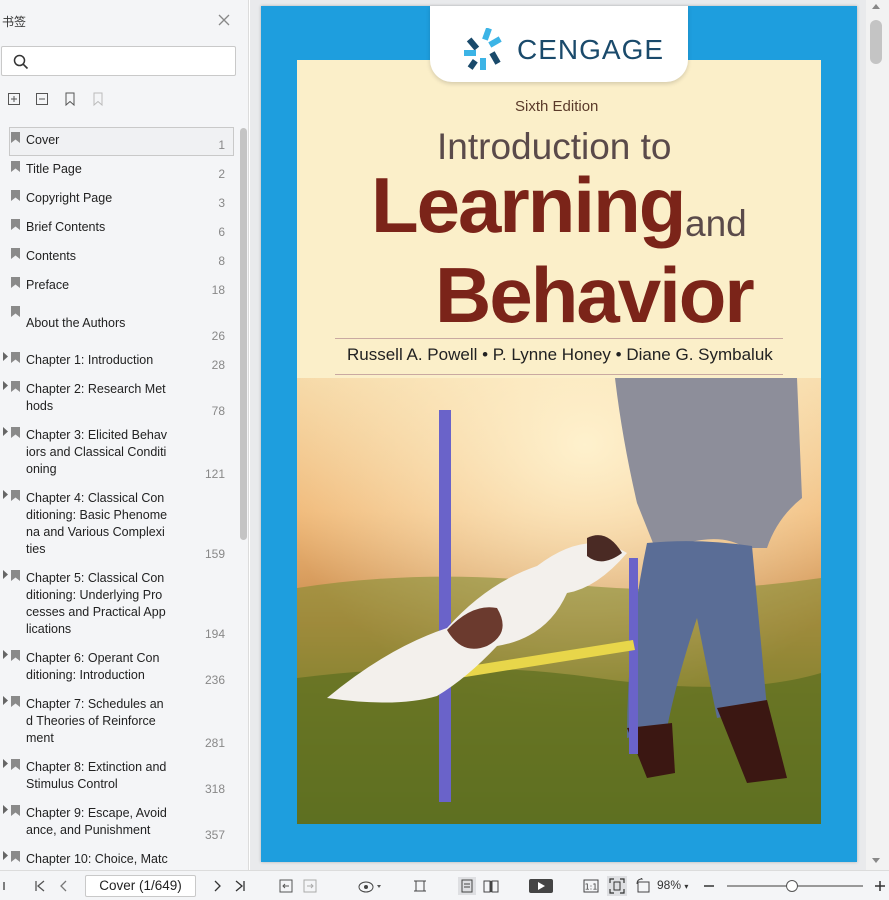 This screenshot has width=889, height=900. I want to click on bookmark-item: Cover 1, so click(118, 141).